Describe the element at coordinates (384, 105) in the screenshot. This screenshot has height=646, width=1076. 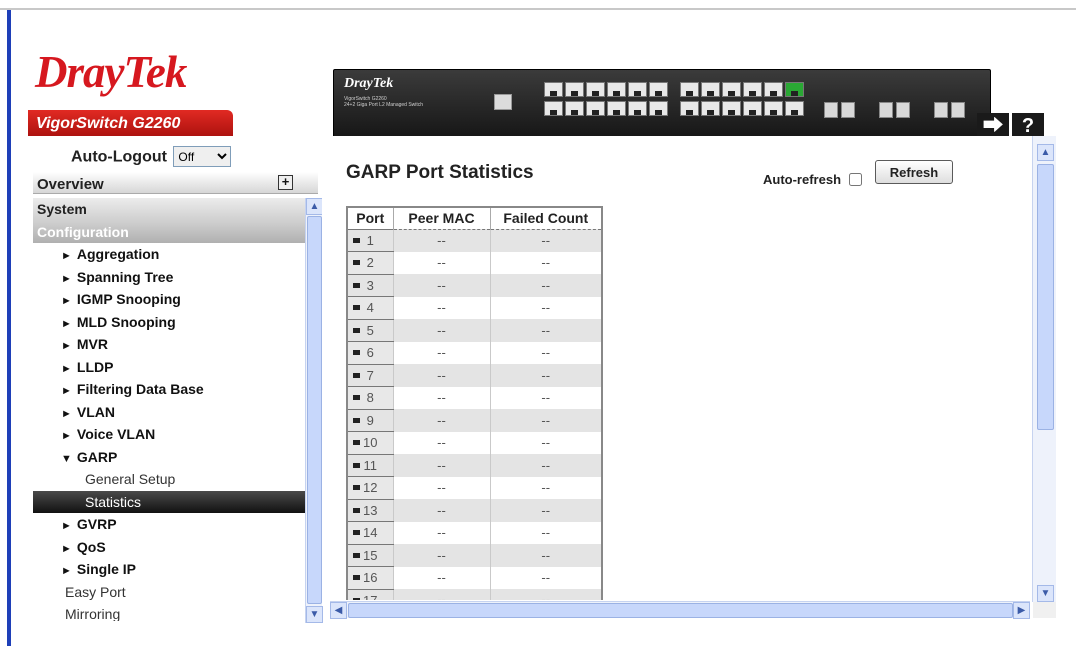
I see `device-subtitle-line-2: 24+2 Giga Port L2 Managed Switch` at that location.